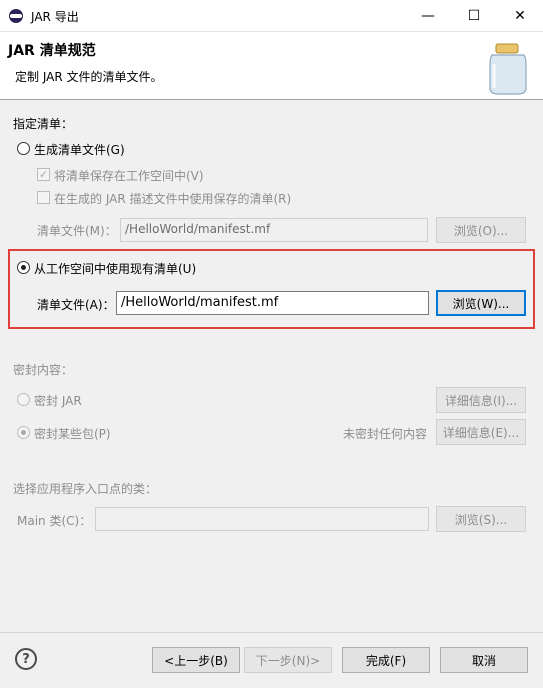 This screenshot has width=543, height=688. I want to click on generate-manifest-label: 生成清单文件(G), so click(79, 150).